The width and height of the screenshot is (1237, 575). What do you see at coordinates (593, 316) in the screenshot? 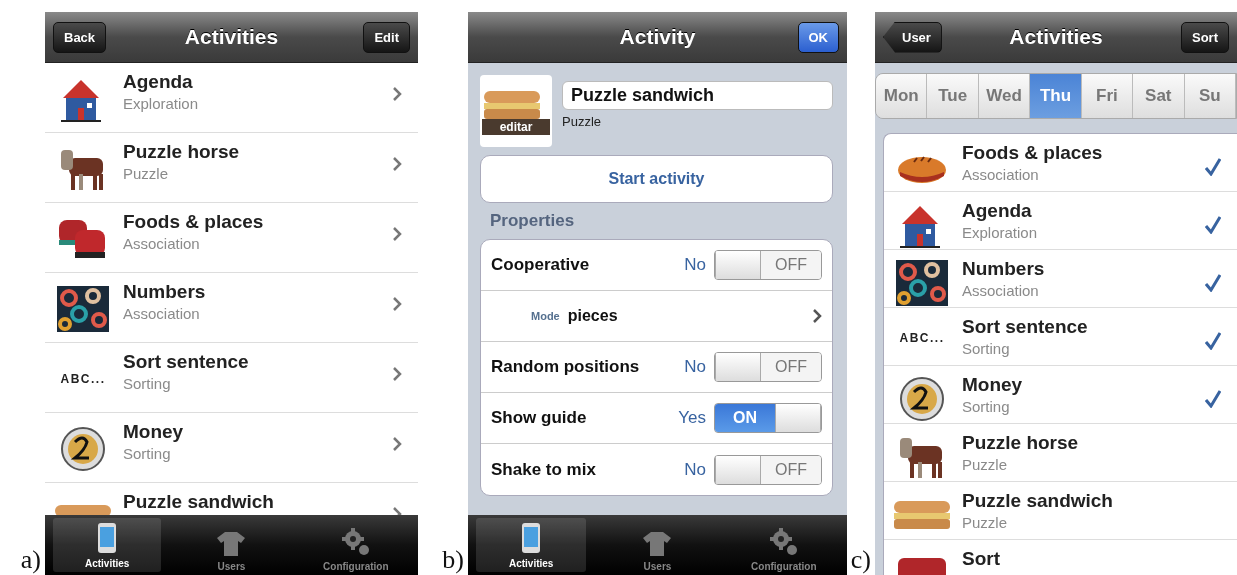
I see `option-value: pieces` at bounding box center [593, 316].